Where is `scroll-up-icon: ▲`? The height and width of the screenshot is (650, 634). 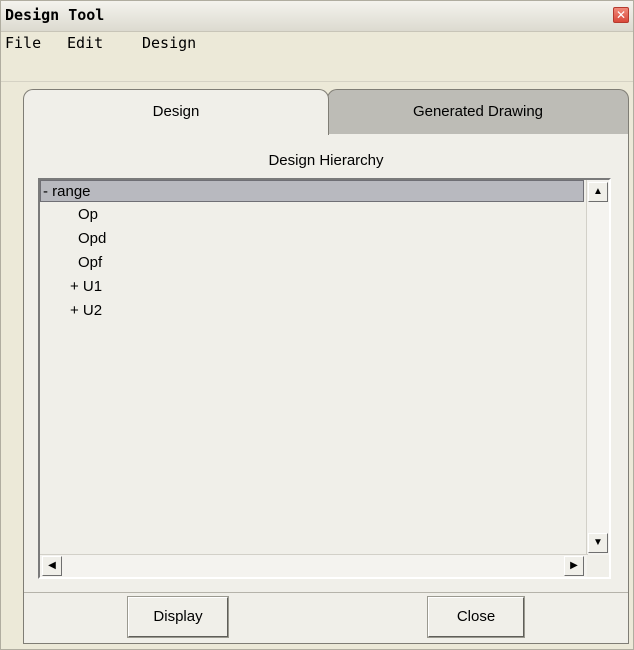 scroll-up-icon: ▲ is located at coordinates (598, 191).